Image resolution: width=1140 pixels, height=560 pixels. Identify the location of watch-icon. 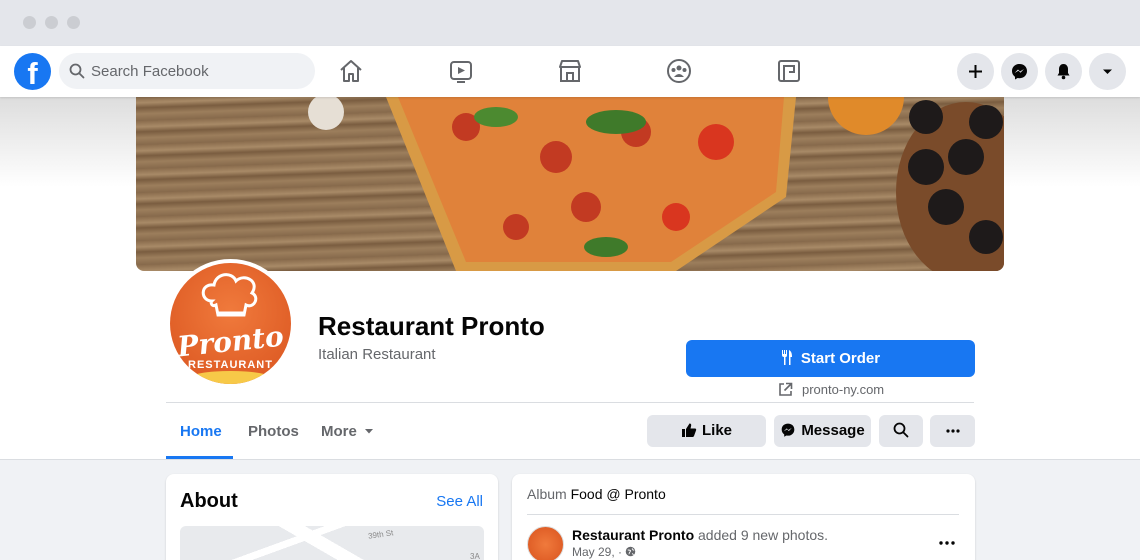
(461, 71).